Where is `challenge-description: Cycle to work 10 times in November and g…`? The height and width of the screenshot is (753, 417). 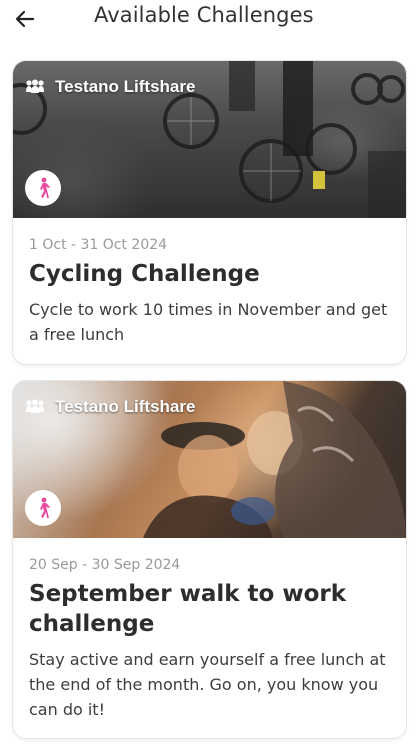 challenge-description: Cycle to work 10 times in November and g… is located at coordinates (208, 322).